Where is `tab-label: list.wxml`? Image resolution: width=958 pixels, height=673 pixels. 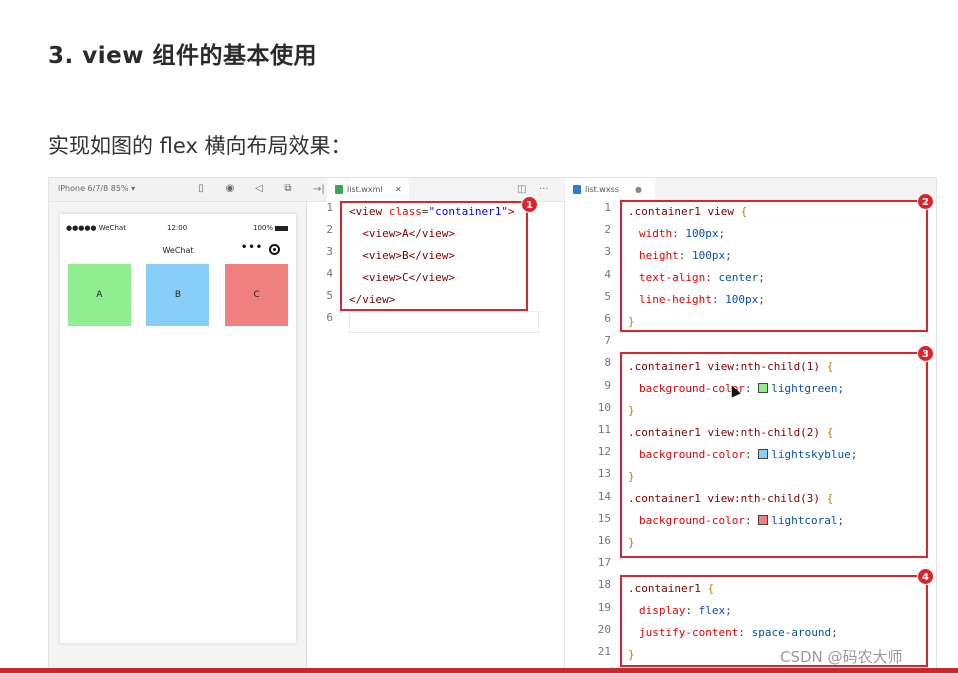
tab-label: list.wxml is located at coordinates (365, 189).